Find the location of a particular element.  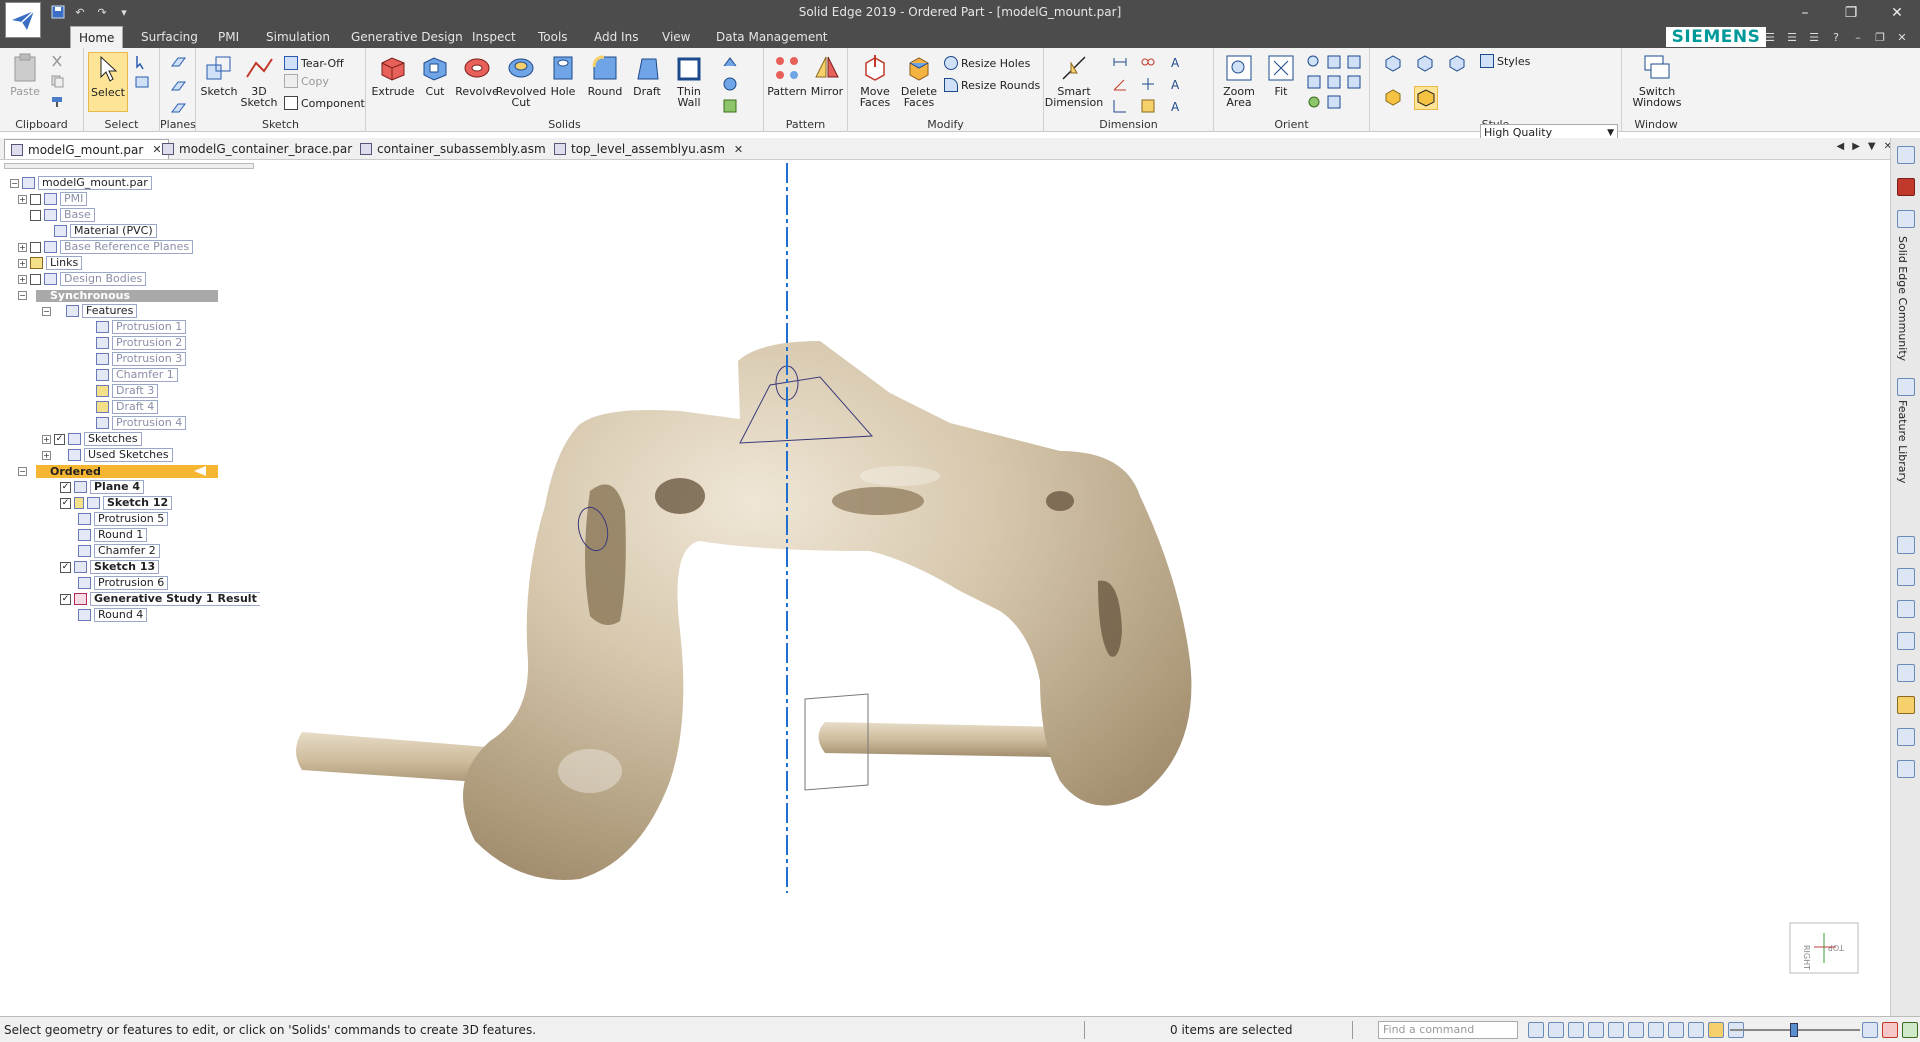

tree-feature-item: Protrusion 4 is located at coordinates (141, 423).